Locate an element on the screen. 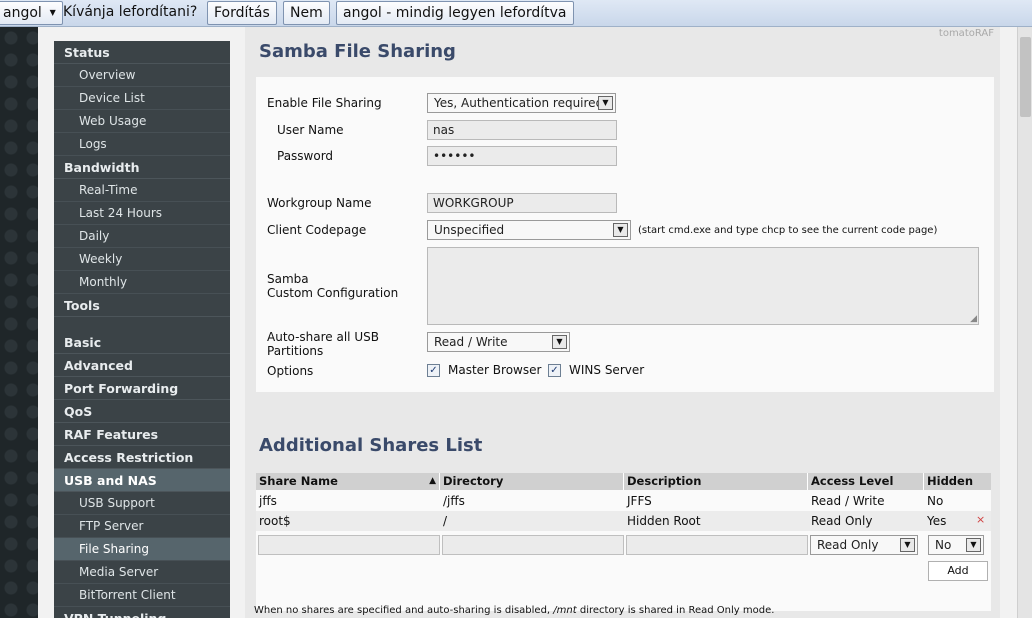 Image resolution: width=1032 pixels, height=618 pixels. new-access-value: Read Only is located at coordinates (848, 545).